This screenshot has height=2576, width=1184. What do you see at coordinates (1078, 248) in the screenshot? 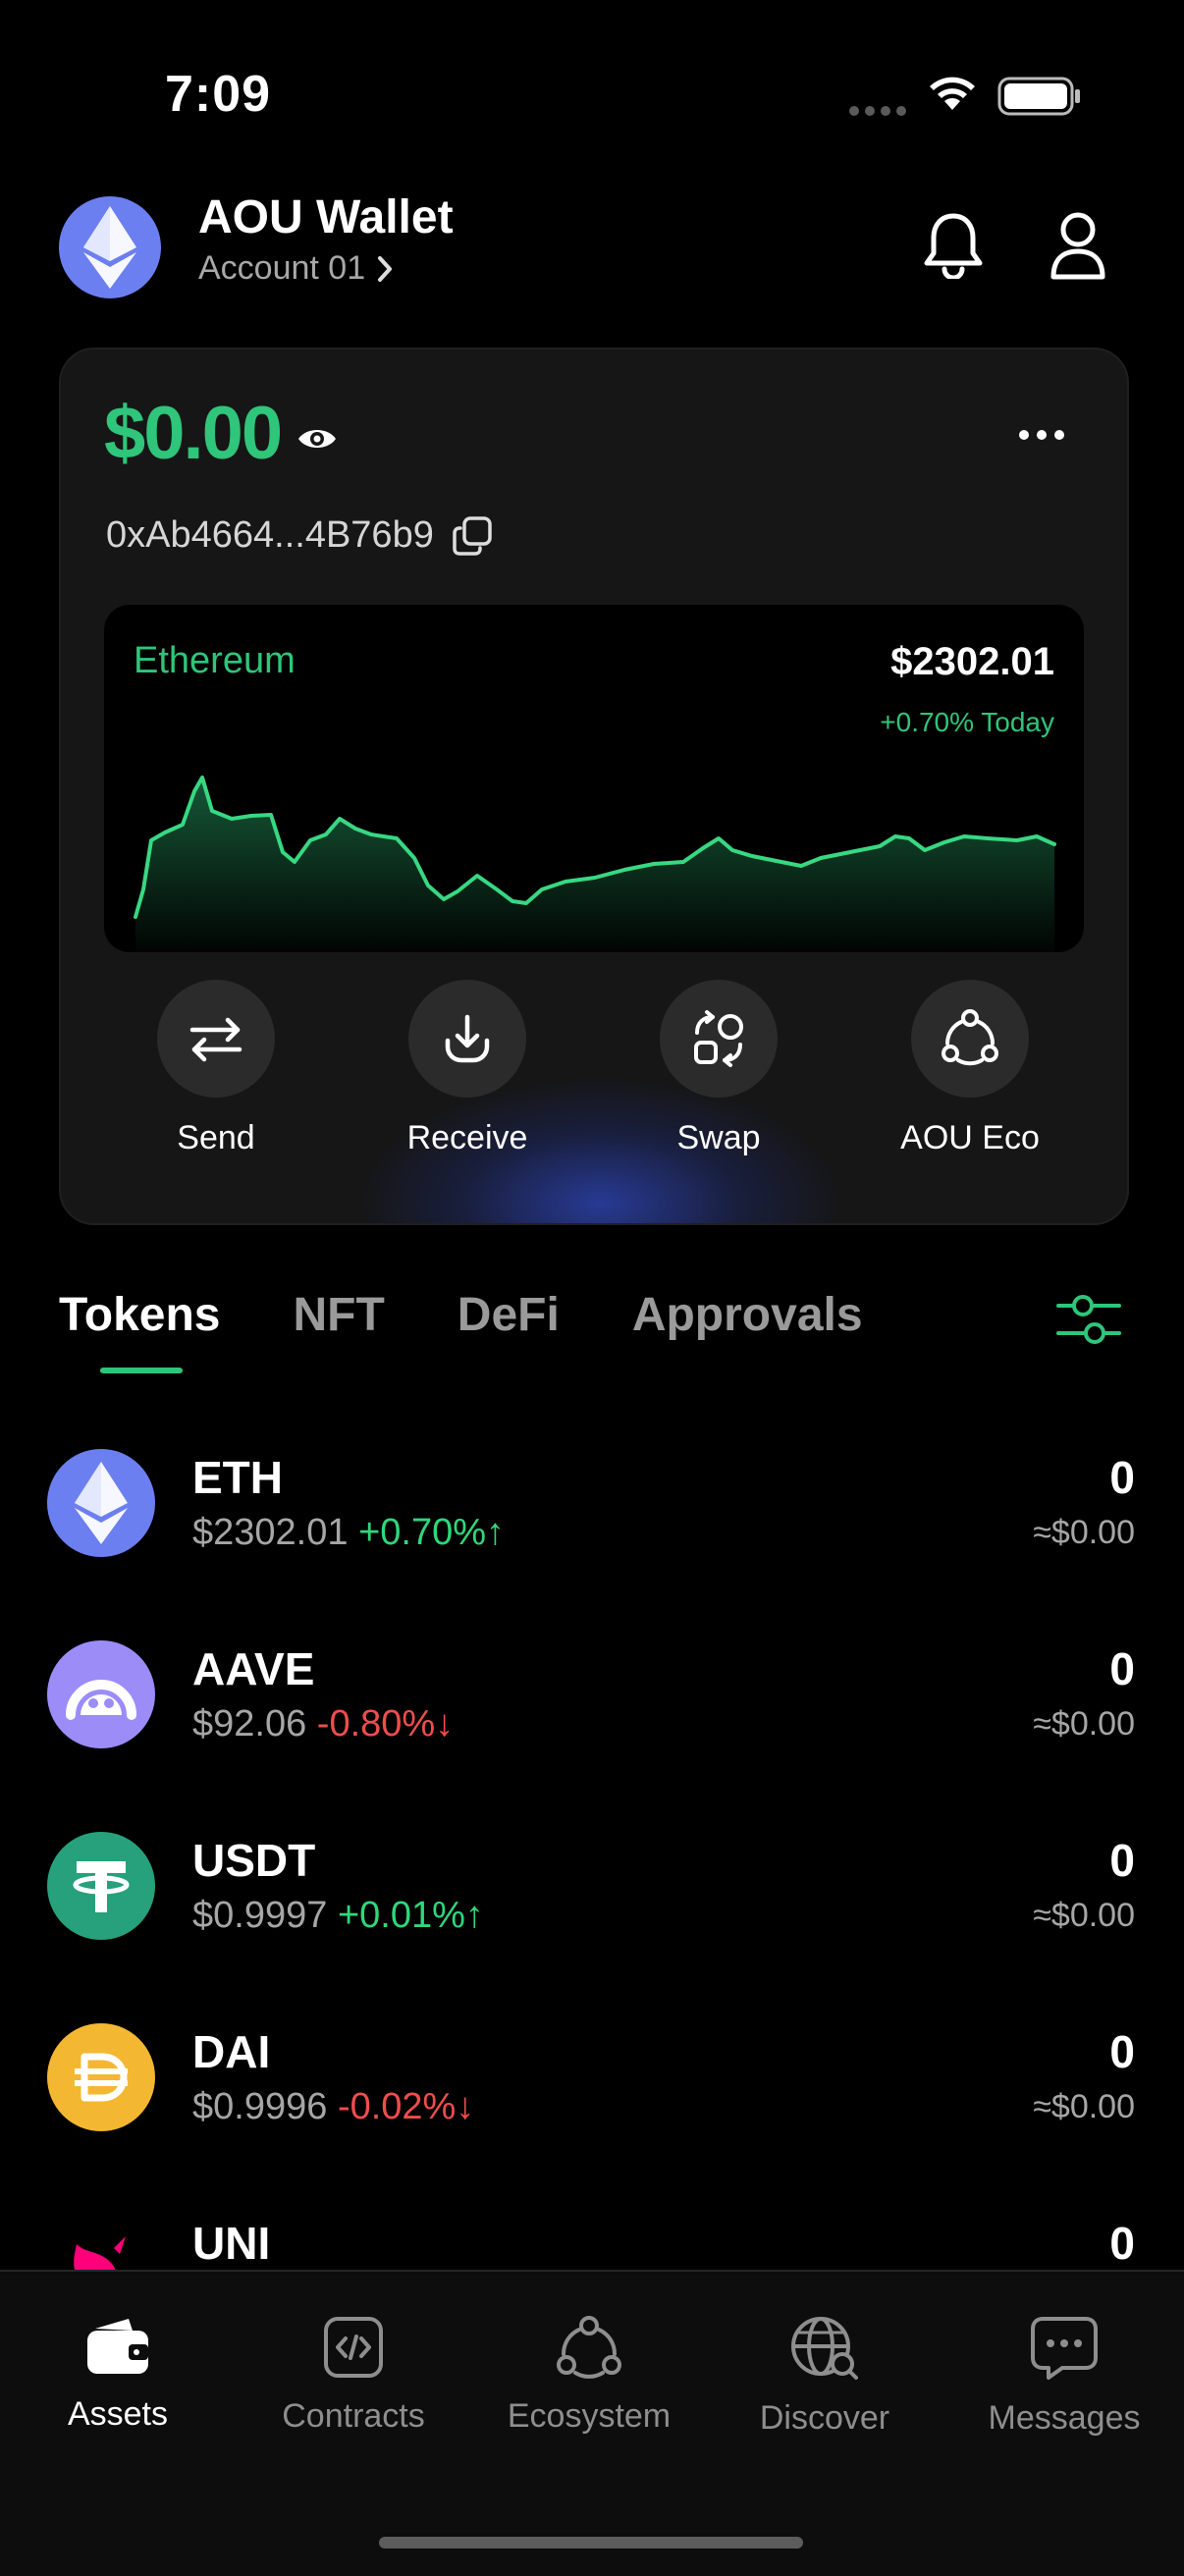
I see `profile-icon` at bounding box center [1078, 248].